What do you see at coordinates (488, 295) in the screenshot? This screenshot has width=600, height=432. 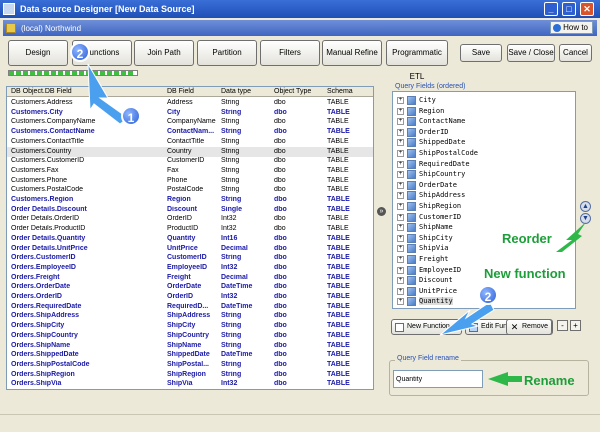 I see `step-badge-2-bottom: 2` at bounding box center [488, 295].